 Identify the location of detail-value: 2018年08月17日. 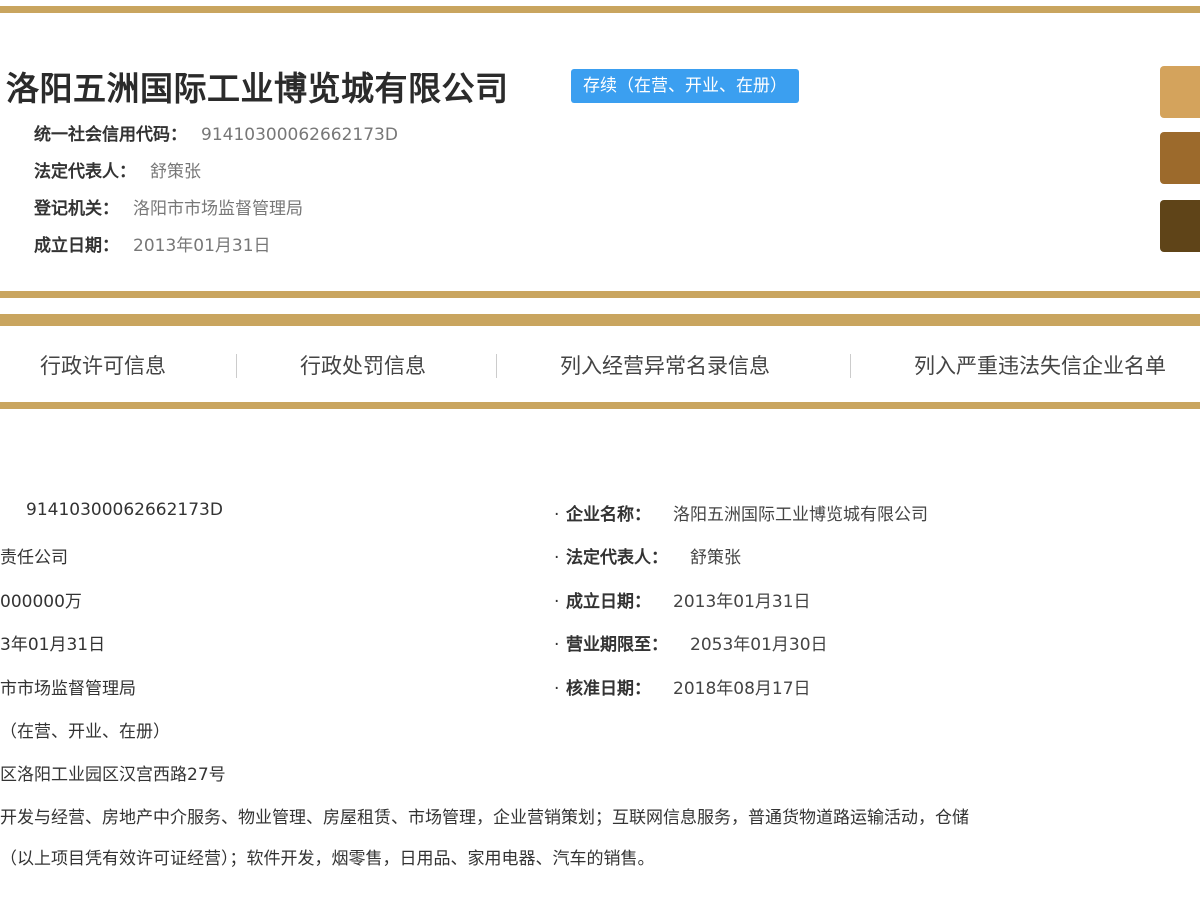
(742, 689).